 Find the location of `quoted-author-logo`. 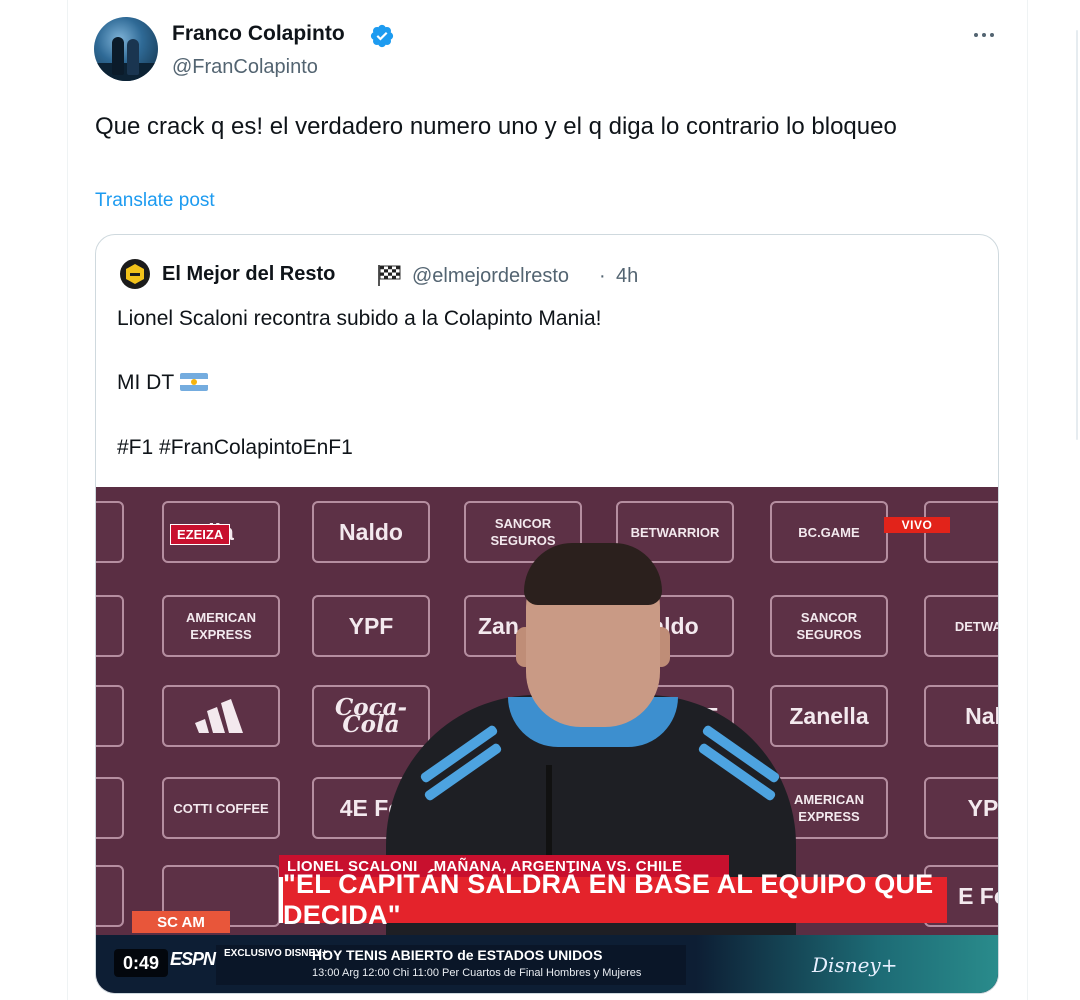

quoted-author-logo is located at coordinates (135, 274).